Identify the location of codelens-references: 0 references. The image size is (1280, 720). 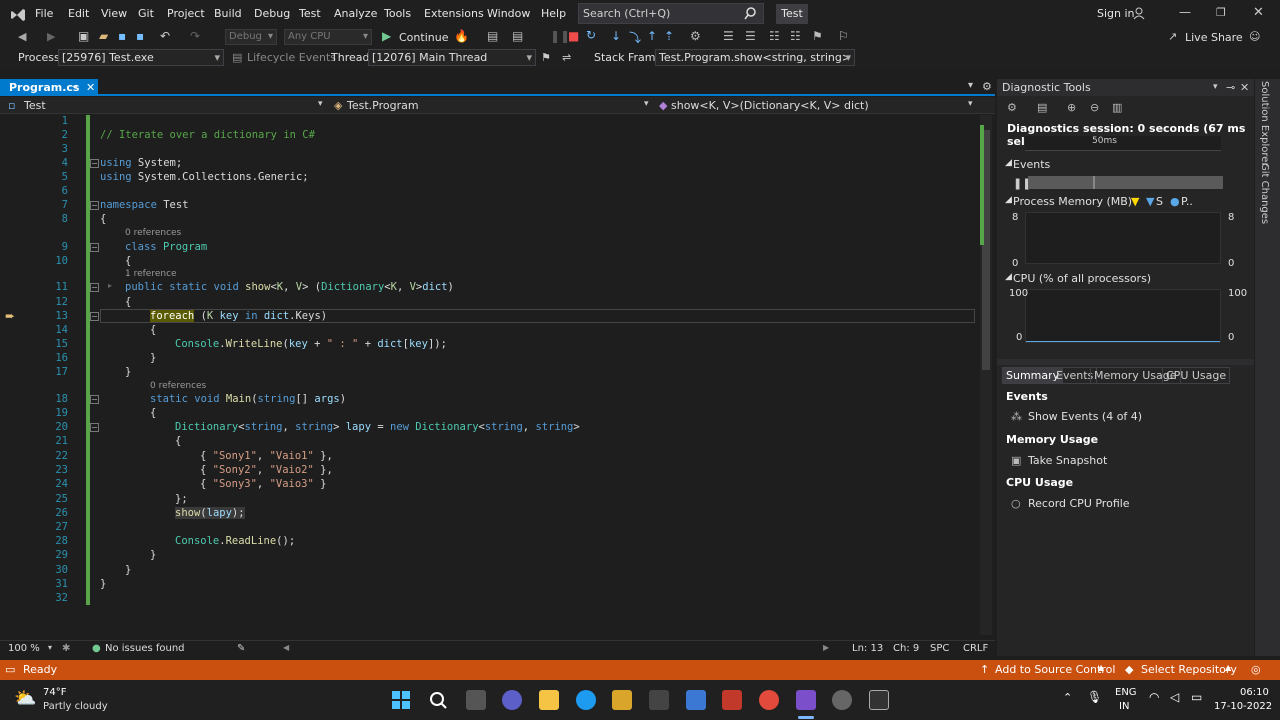
(178, 386).